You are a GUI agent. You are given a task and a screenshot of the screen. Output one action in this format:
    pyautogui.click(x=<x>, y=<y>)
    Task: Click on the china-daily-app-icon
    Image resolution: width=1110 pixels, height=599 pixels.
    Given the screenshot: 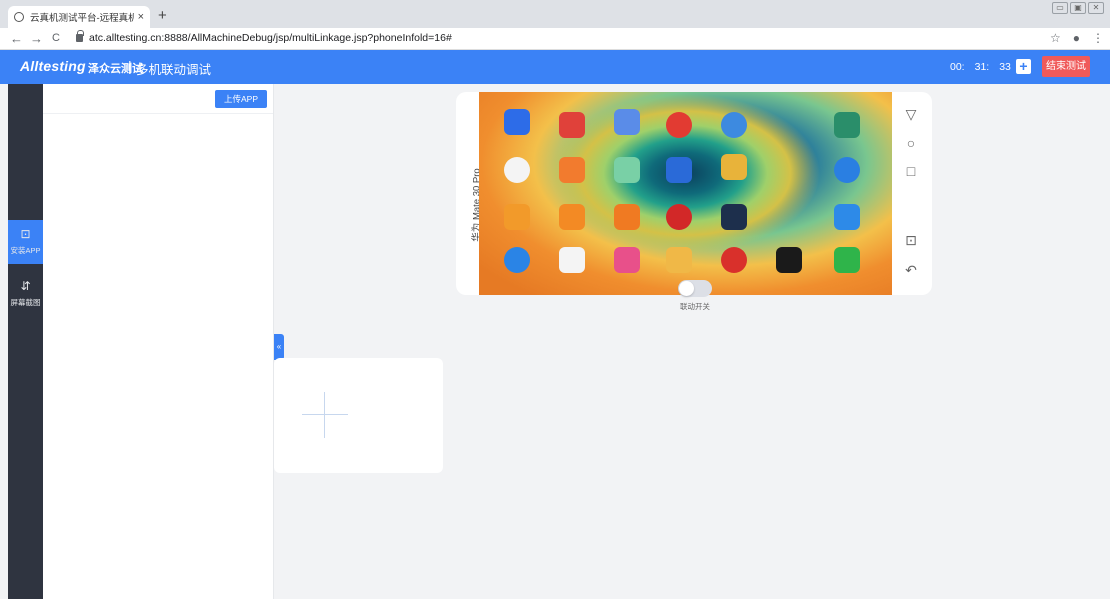 What is the action you would take?
    pyautogui.click(x=734, y=217)
    